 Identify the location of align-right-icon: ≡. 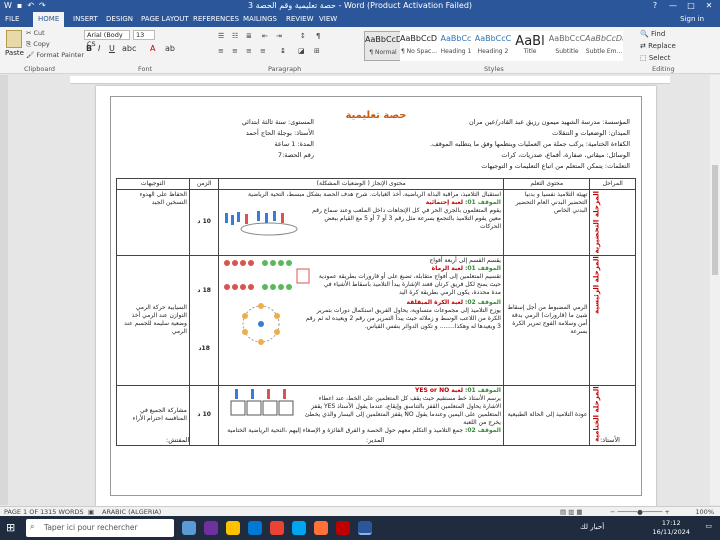
(249, 51).